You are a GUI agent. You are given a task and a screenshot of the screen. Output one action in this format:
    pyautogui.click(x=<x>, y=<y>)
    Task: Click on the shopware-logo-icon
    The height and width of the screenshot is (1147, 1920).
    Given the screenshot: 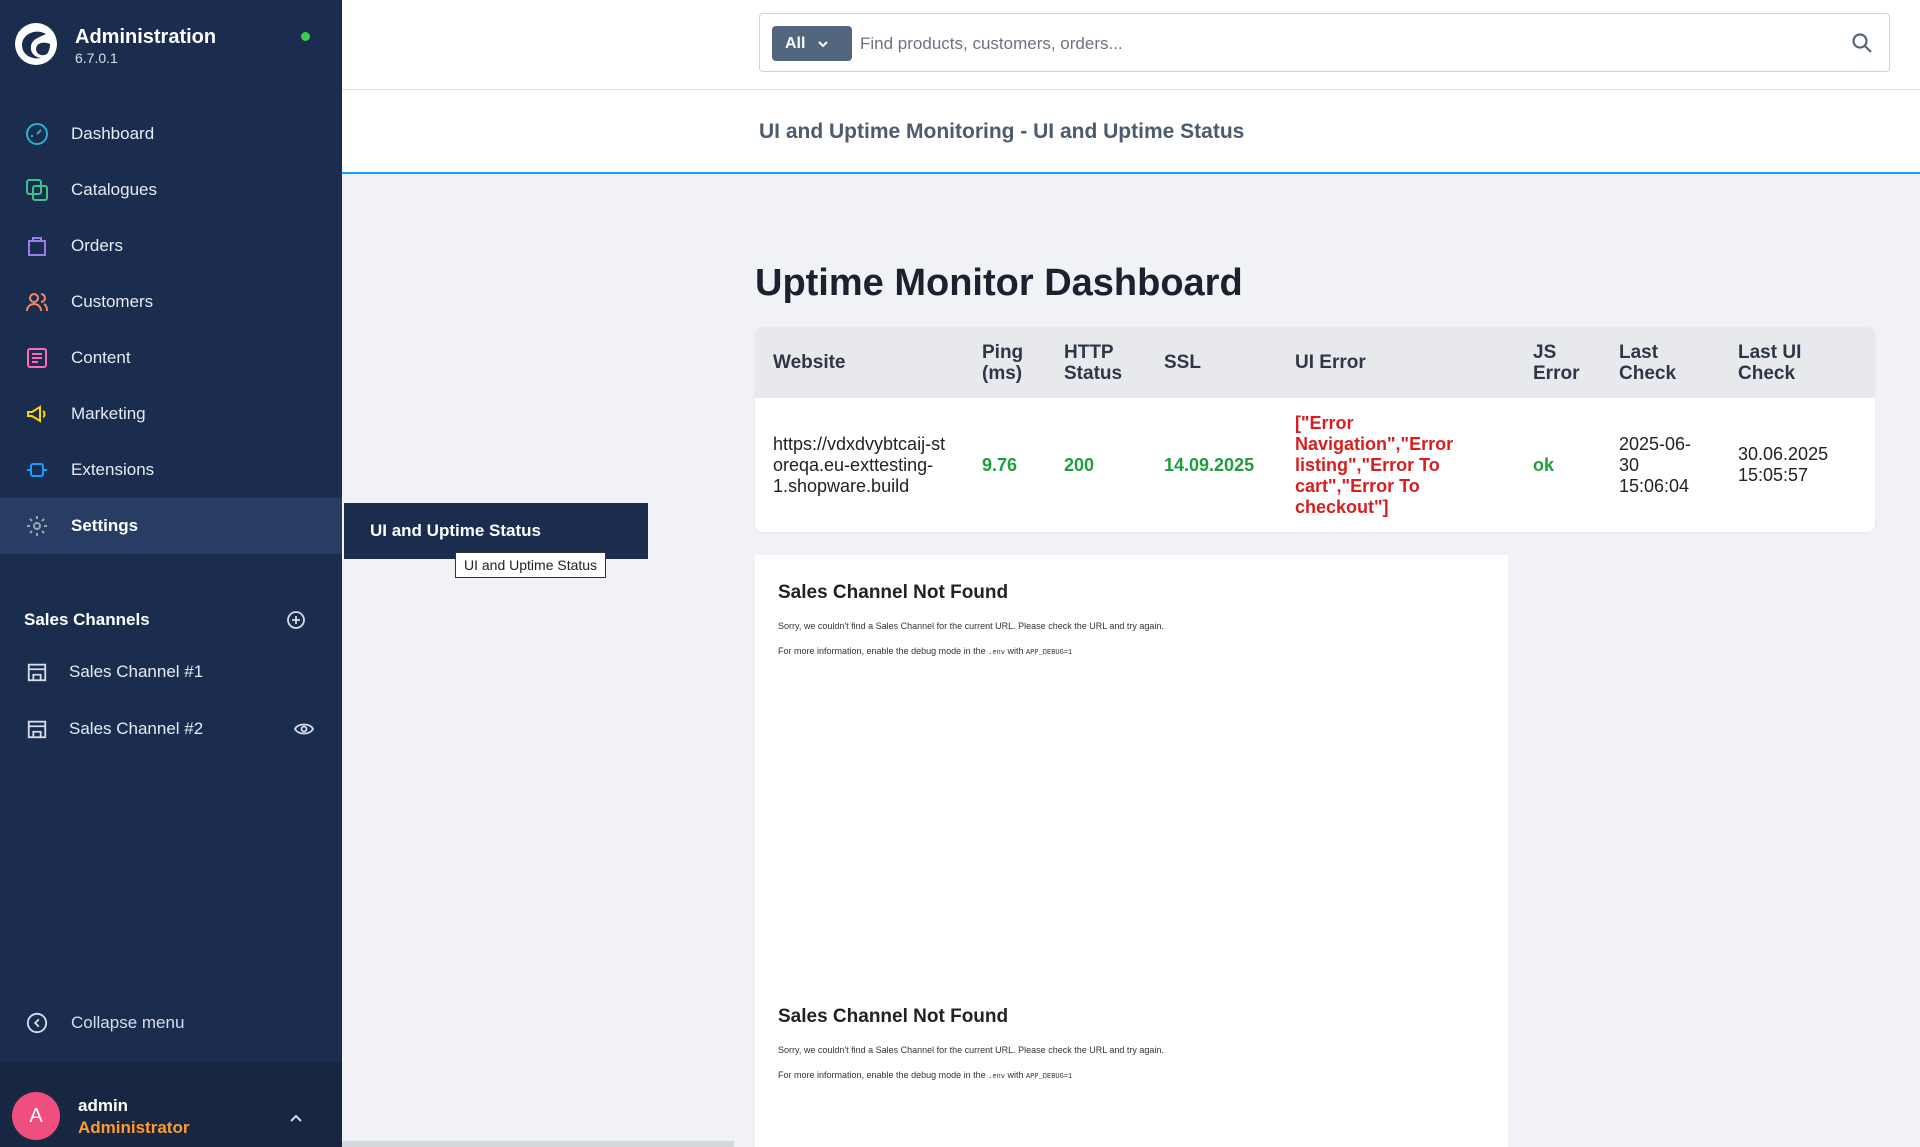 What is the action you would take?
    pyautogui.click(x=36, y=44)
    